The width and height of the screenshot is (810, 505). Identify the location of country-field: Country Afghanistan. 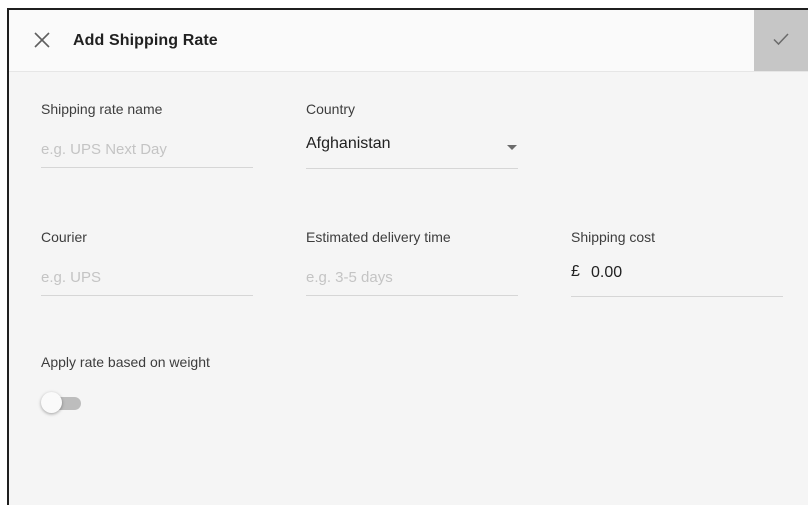
(412, 135).